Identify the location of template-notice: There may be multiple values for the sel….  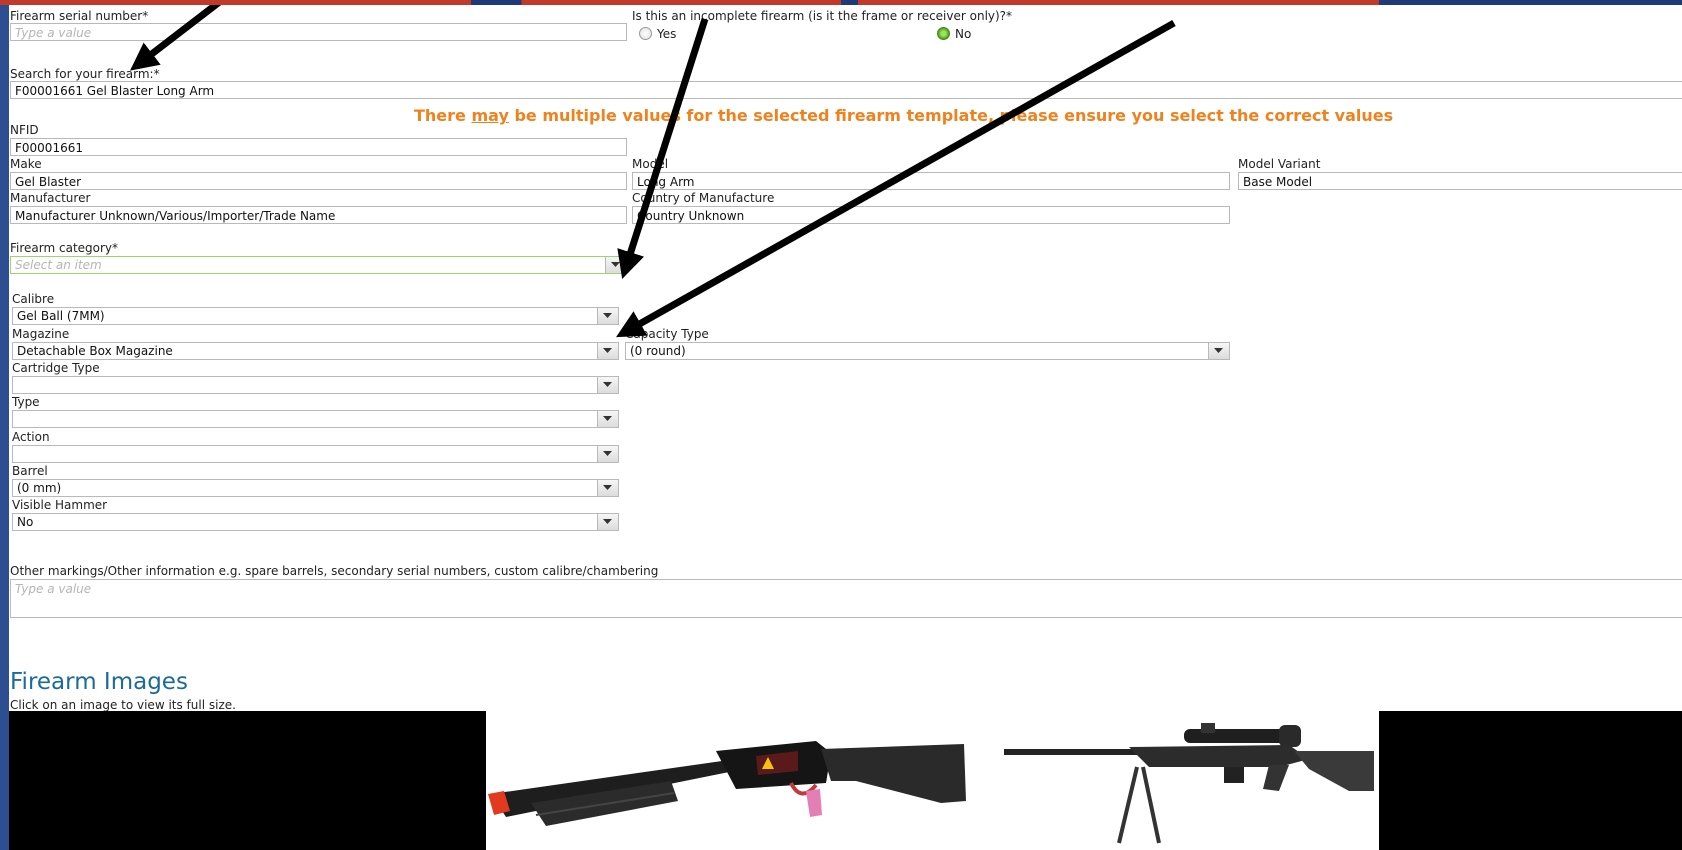
(903, 115).